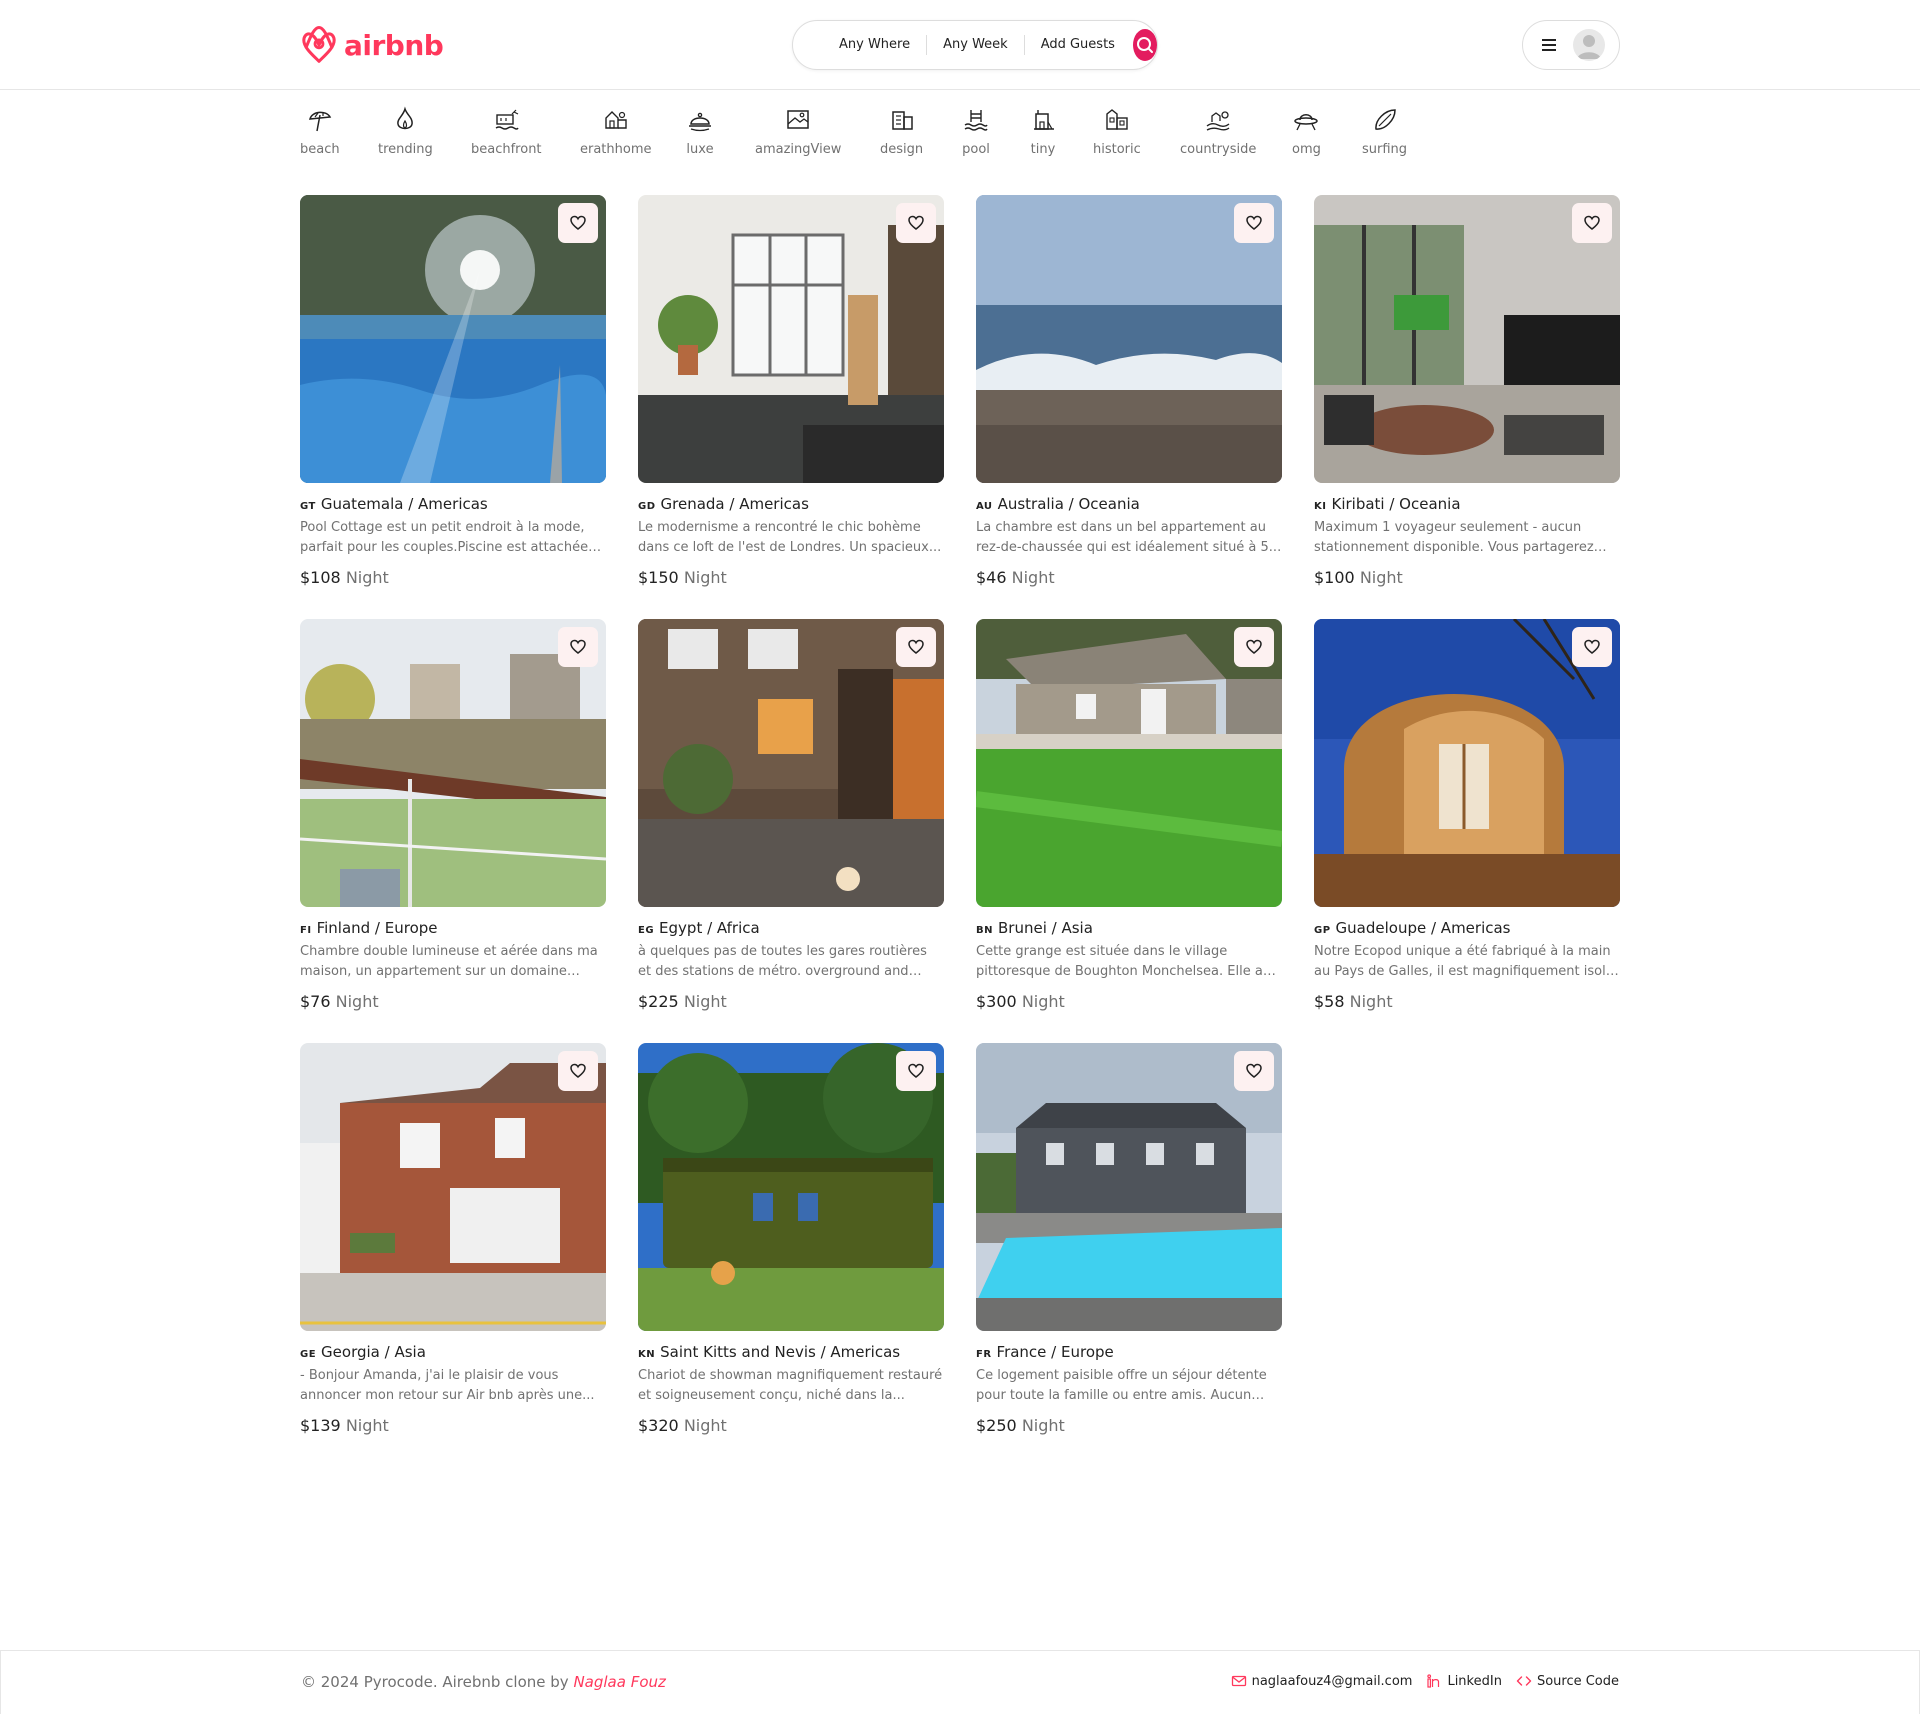 The image size is (1920, 1715). Describe the element at coordinates (306, 930) in the screenshot. I see `country-code: FI` at that location.